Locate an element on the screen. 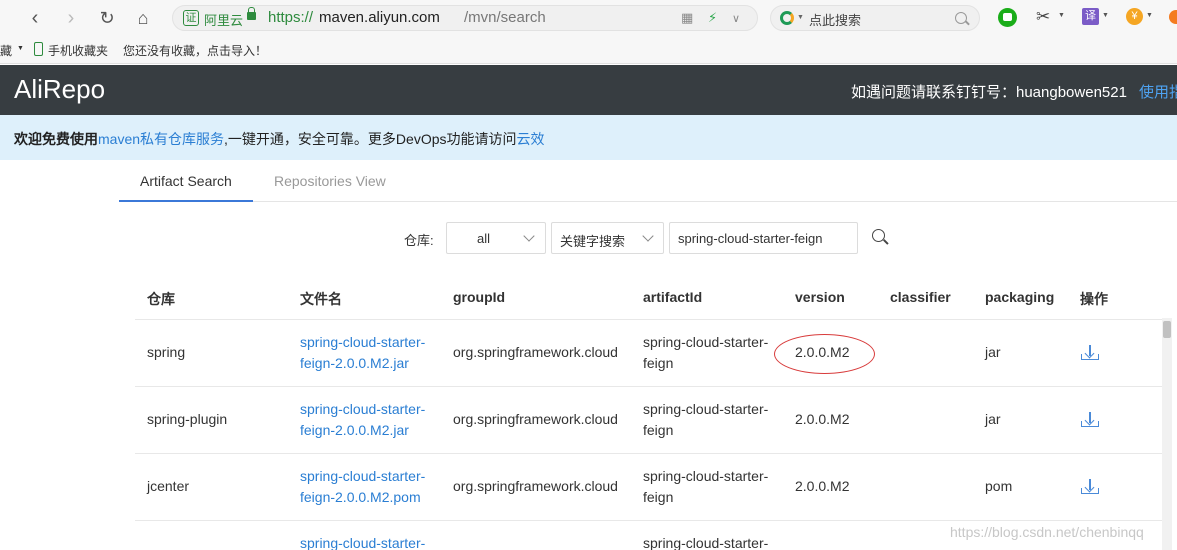 The width and height of the screenshot is (1177, 550). file-link: spring-cloud-starter-feign-2.0.0.M2.pom is located at coordinates (370, 487).